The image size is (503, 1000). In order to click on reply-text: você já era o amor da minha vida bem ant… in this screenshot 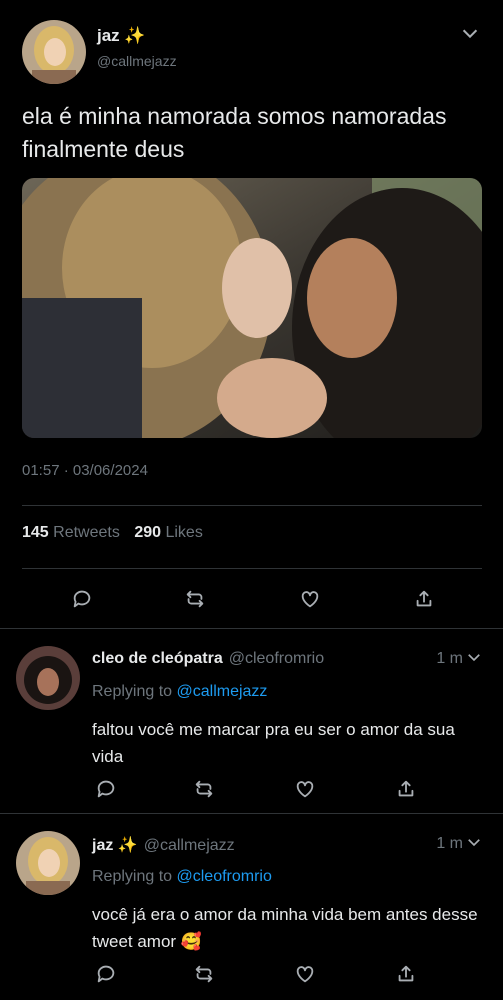, I will do `click(285, 928)`.